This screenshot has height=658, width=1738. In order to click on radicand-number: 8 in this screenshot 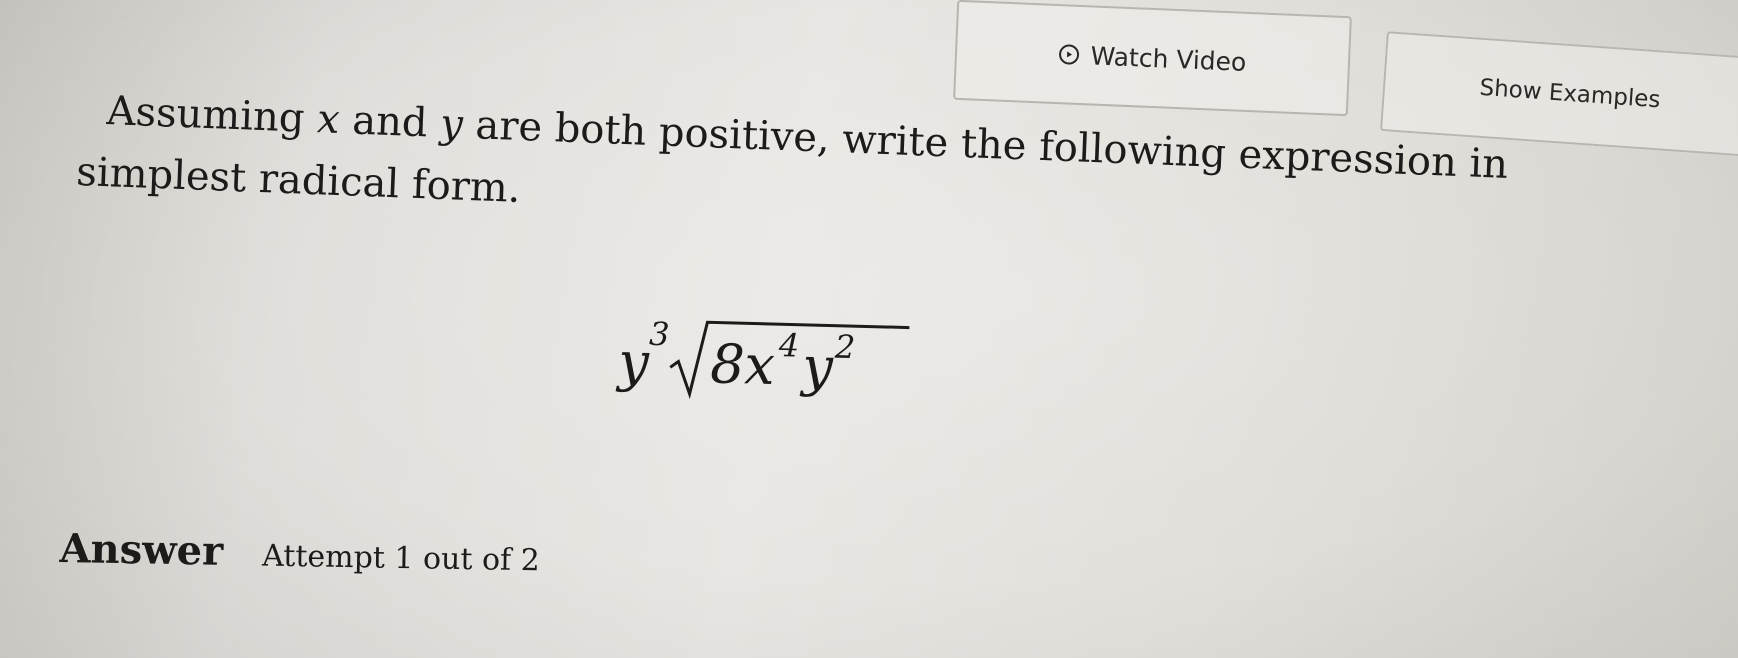, I will do `click(728, 364)`.